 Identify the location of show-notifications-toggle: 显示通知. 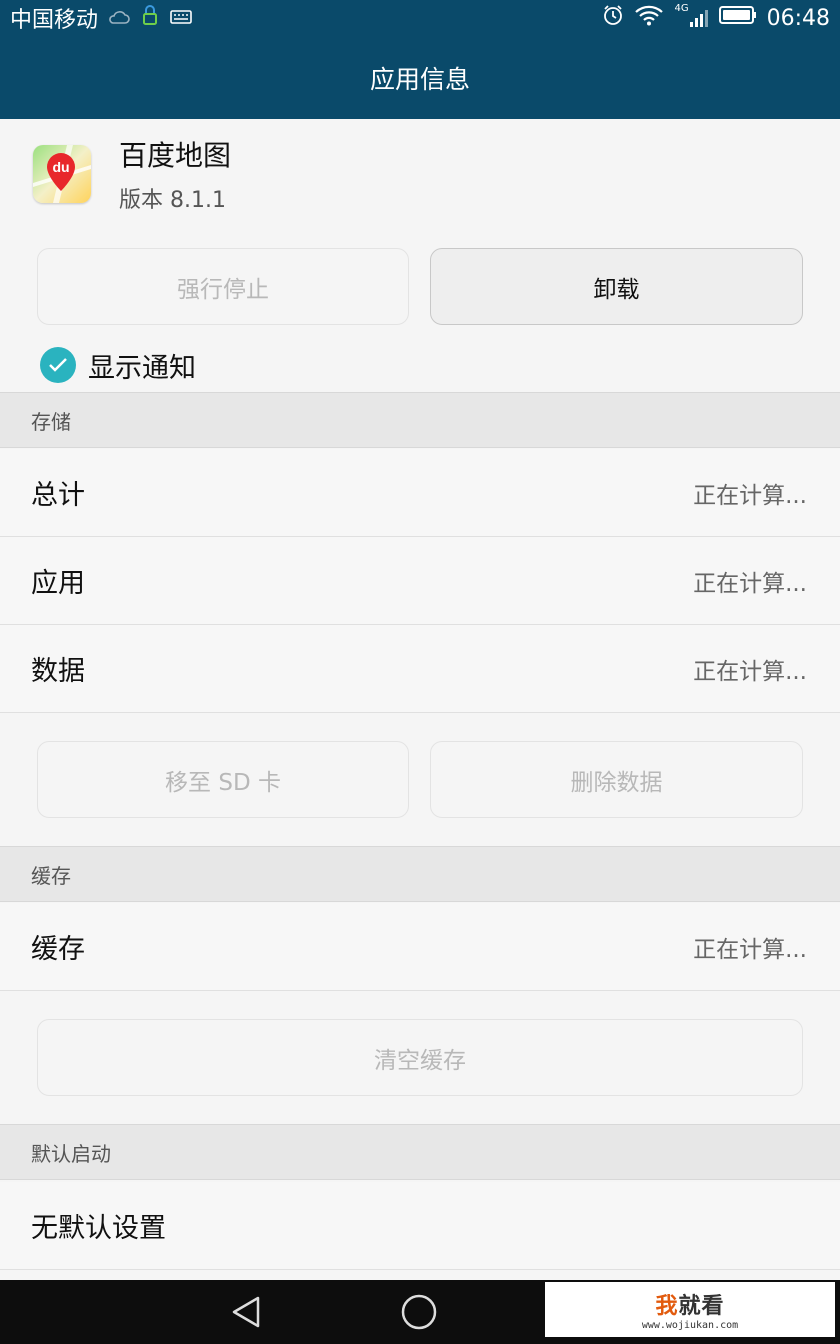
(118, 365).